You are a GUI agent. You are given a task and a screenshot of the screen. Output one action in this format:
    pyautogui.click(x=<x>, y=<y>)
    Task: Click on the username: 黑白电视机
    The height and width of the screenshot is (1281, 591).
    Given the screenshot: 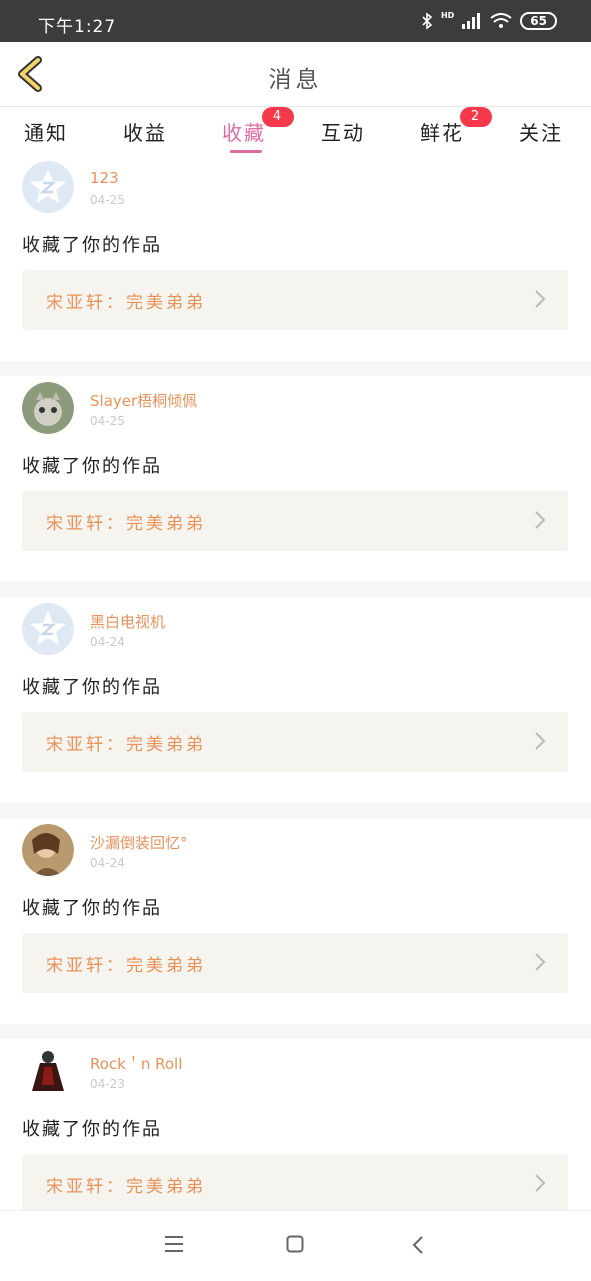 What is the action you would take?
    pyautogui.click(x=127, y=621)
    